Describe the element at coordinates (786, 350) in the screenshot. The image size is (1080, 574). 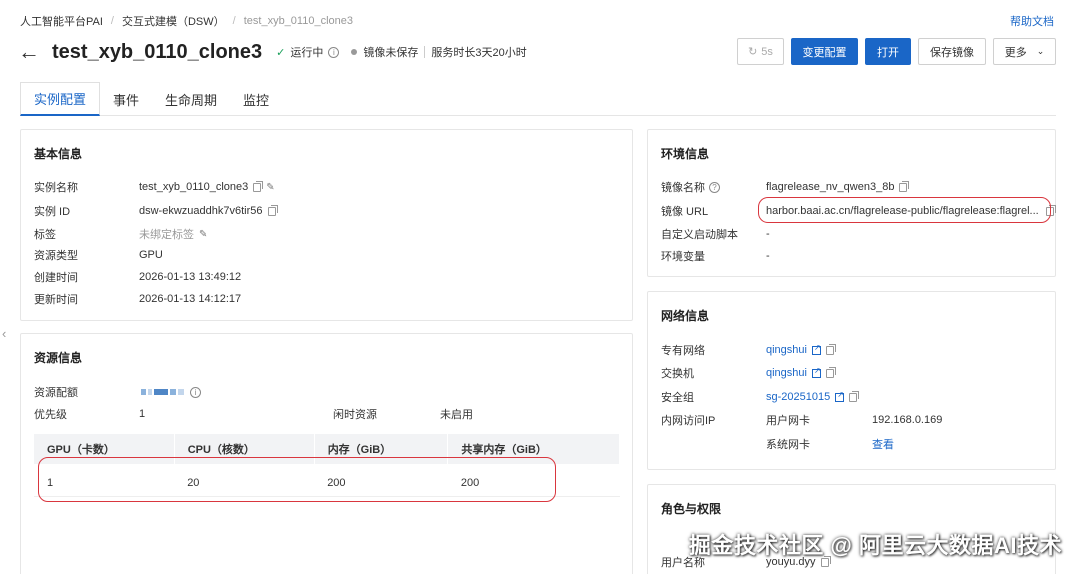
I see `vpc-link: qingshui` at that location.